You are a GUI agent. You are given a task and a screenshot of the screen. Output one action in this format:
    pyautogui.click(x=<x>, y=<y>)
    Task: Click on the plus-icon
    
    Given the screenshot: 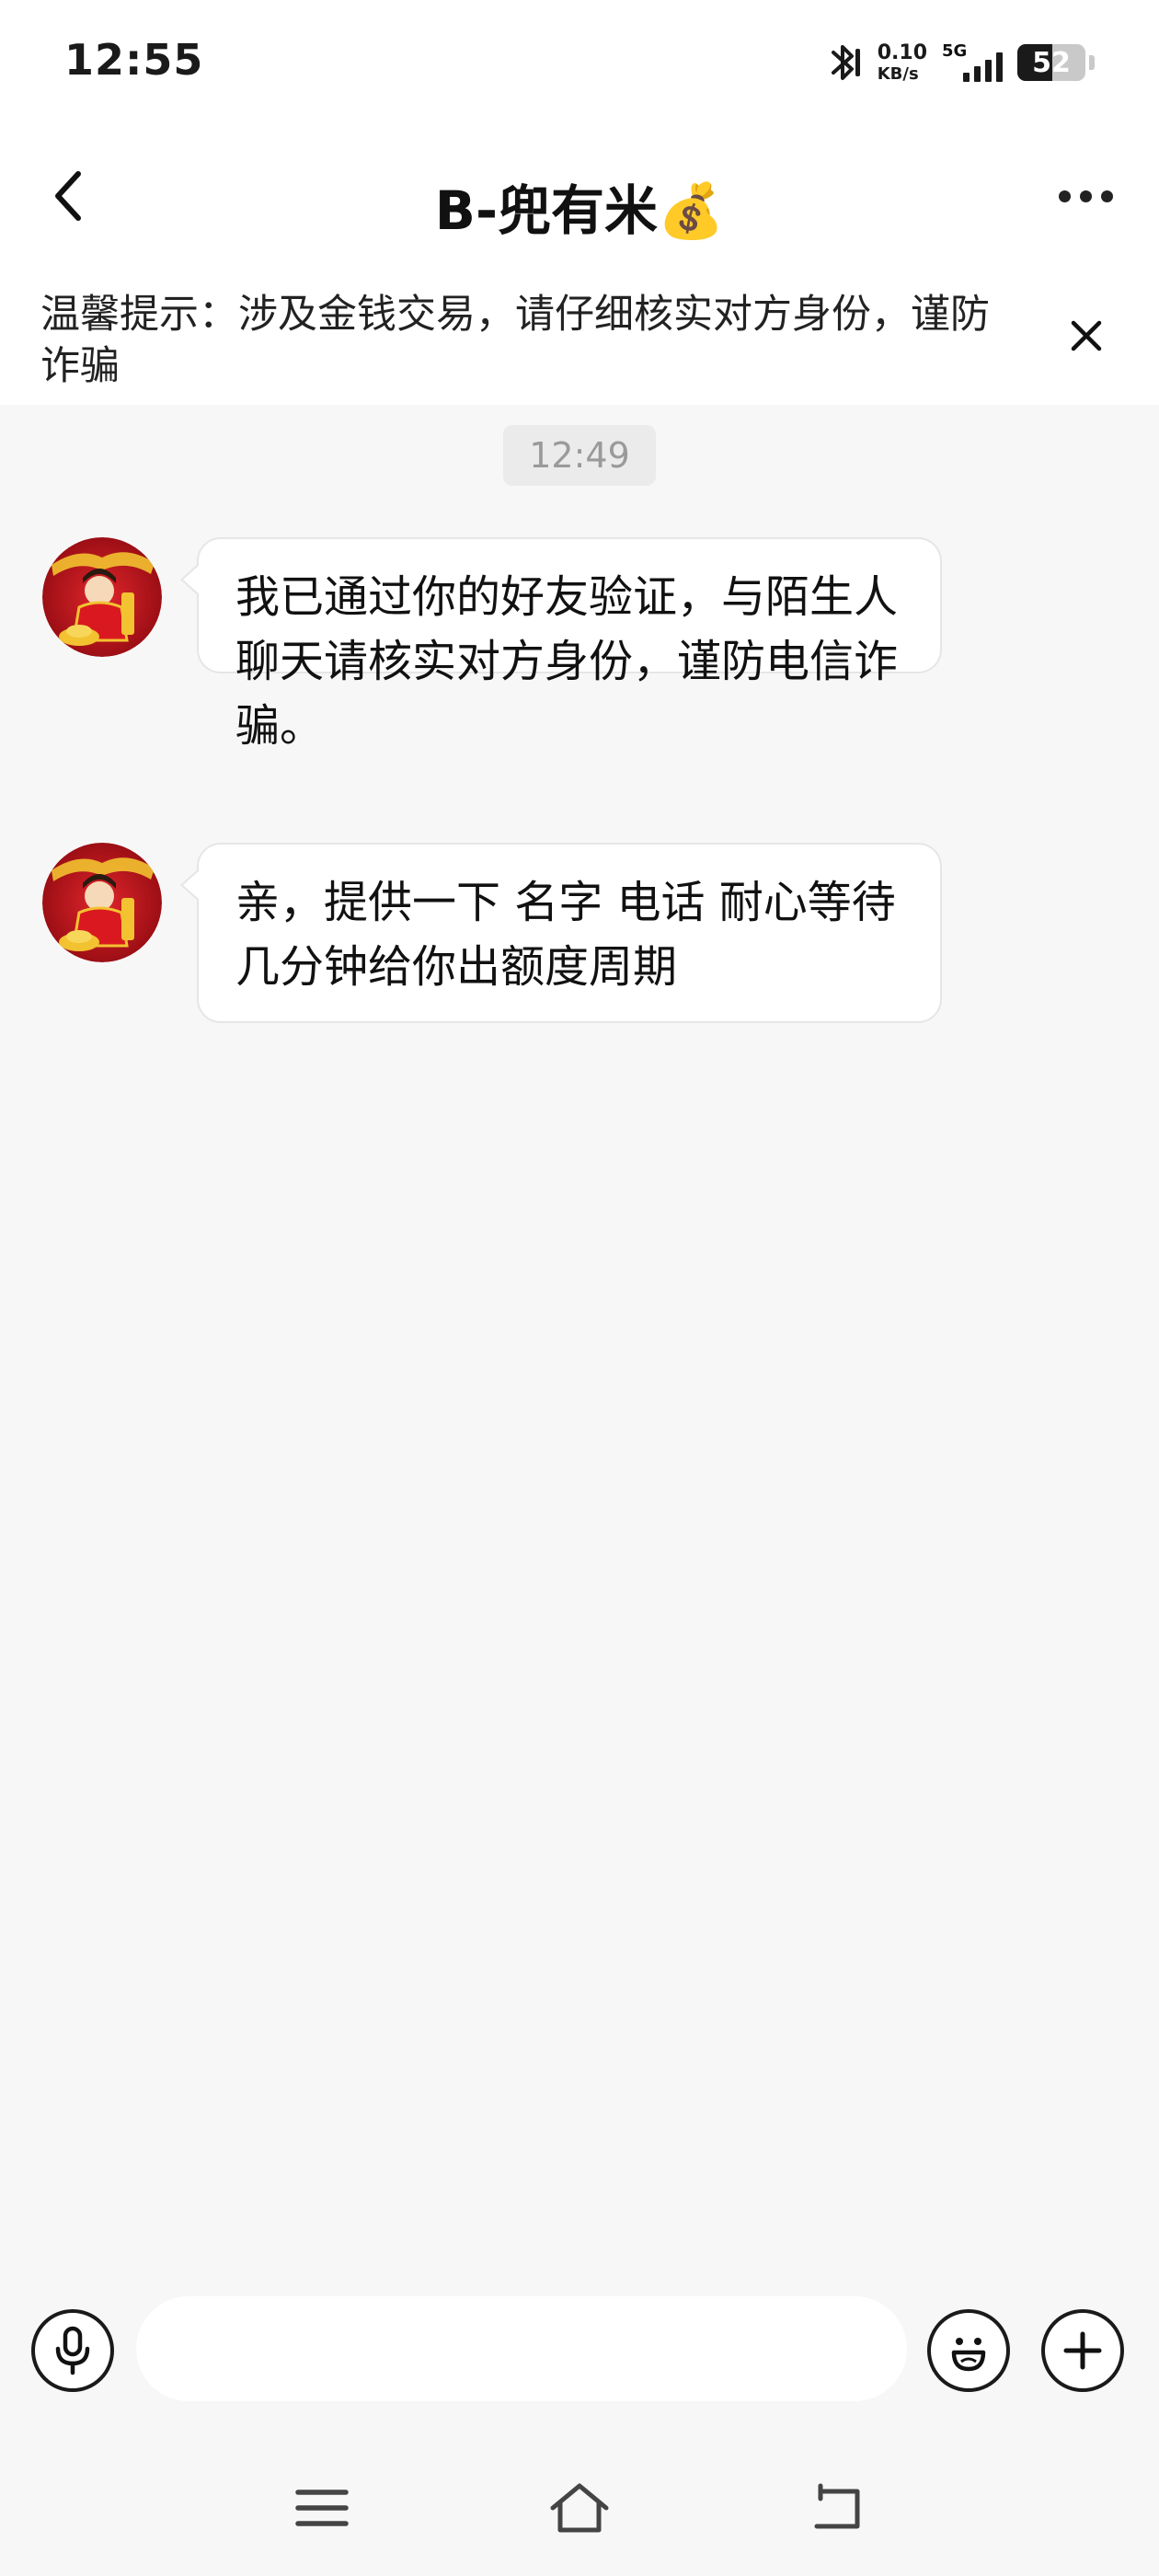 What is the action you would take?
    pyautogui.click(x=1082, y=2350)
    